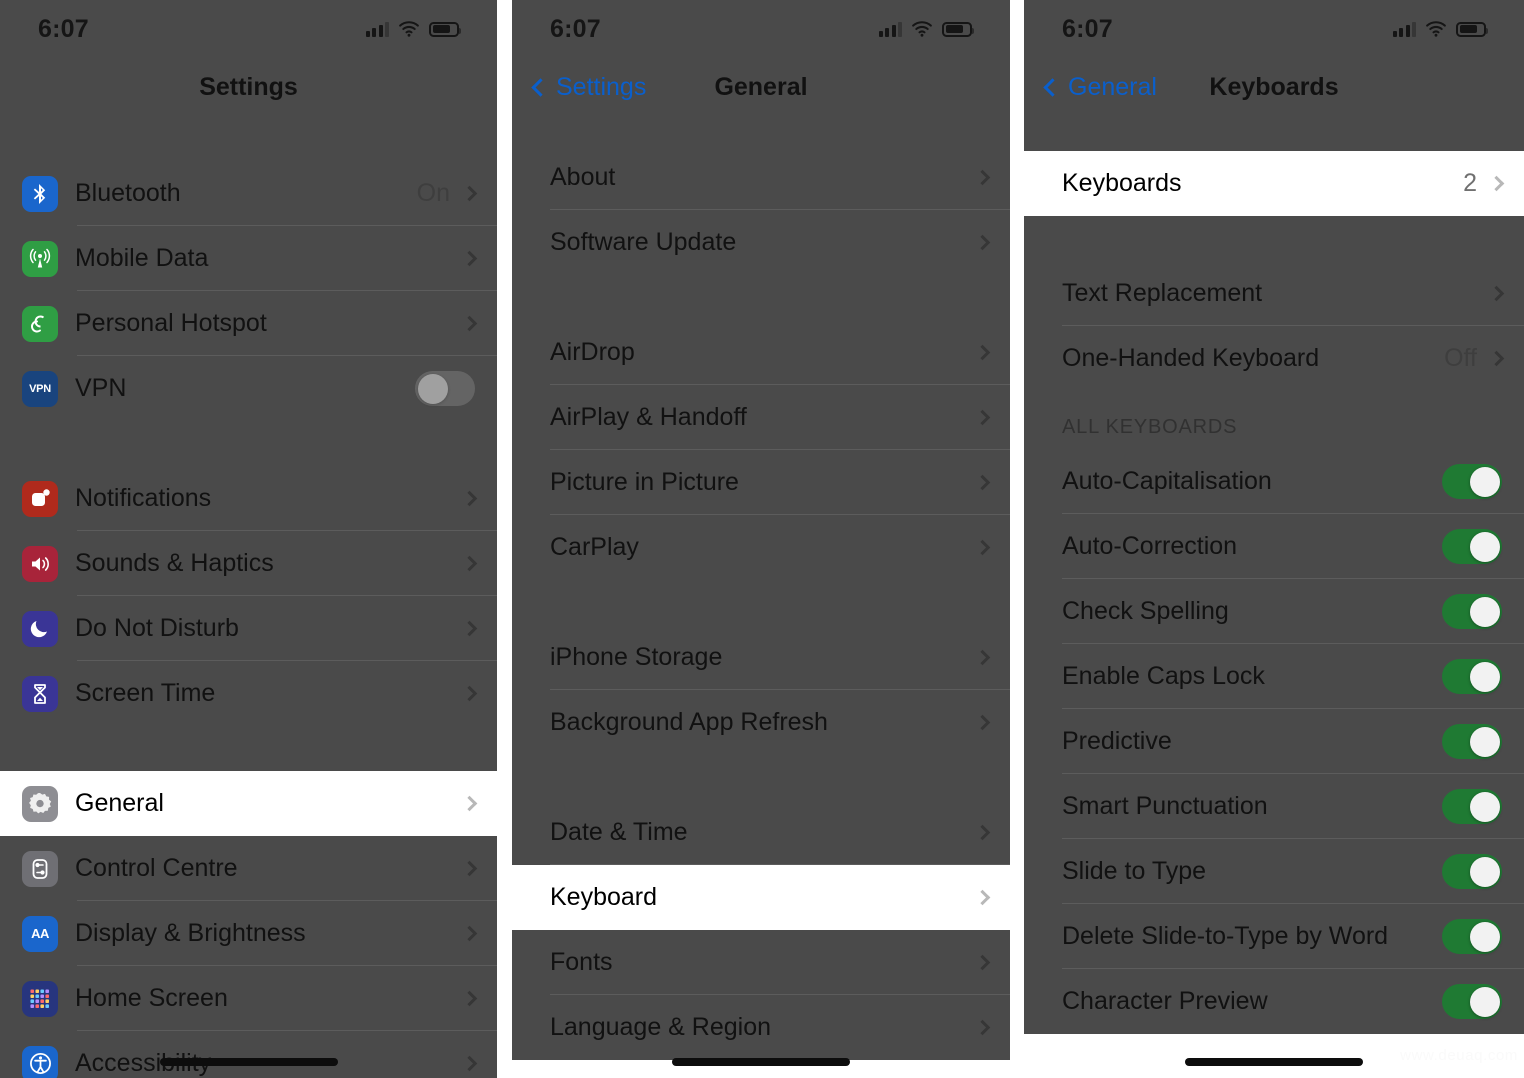 Image resolution: width=1524 pixels, height=1078 pixels. I want to click on list-item: One-Handed Keyboard Off, so click(1274, 358).